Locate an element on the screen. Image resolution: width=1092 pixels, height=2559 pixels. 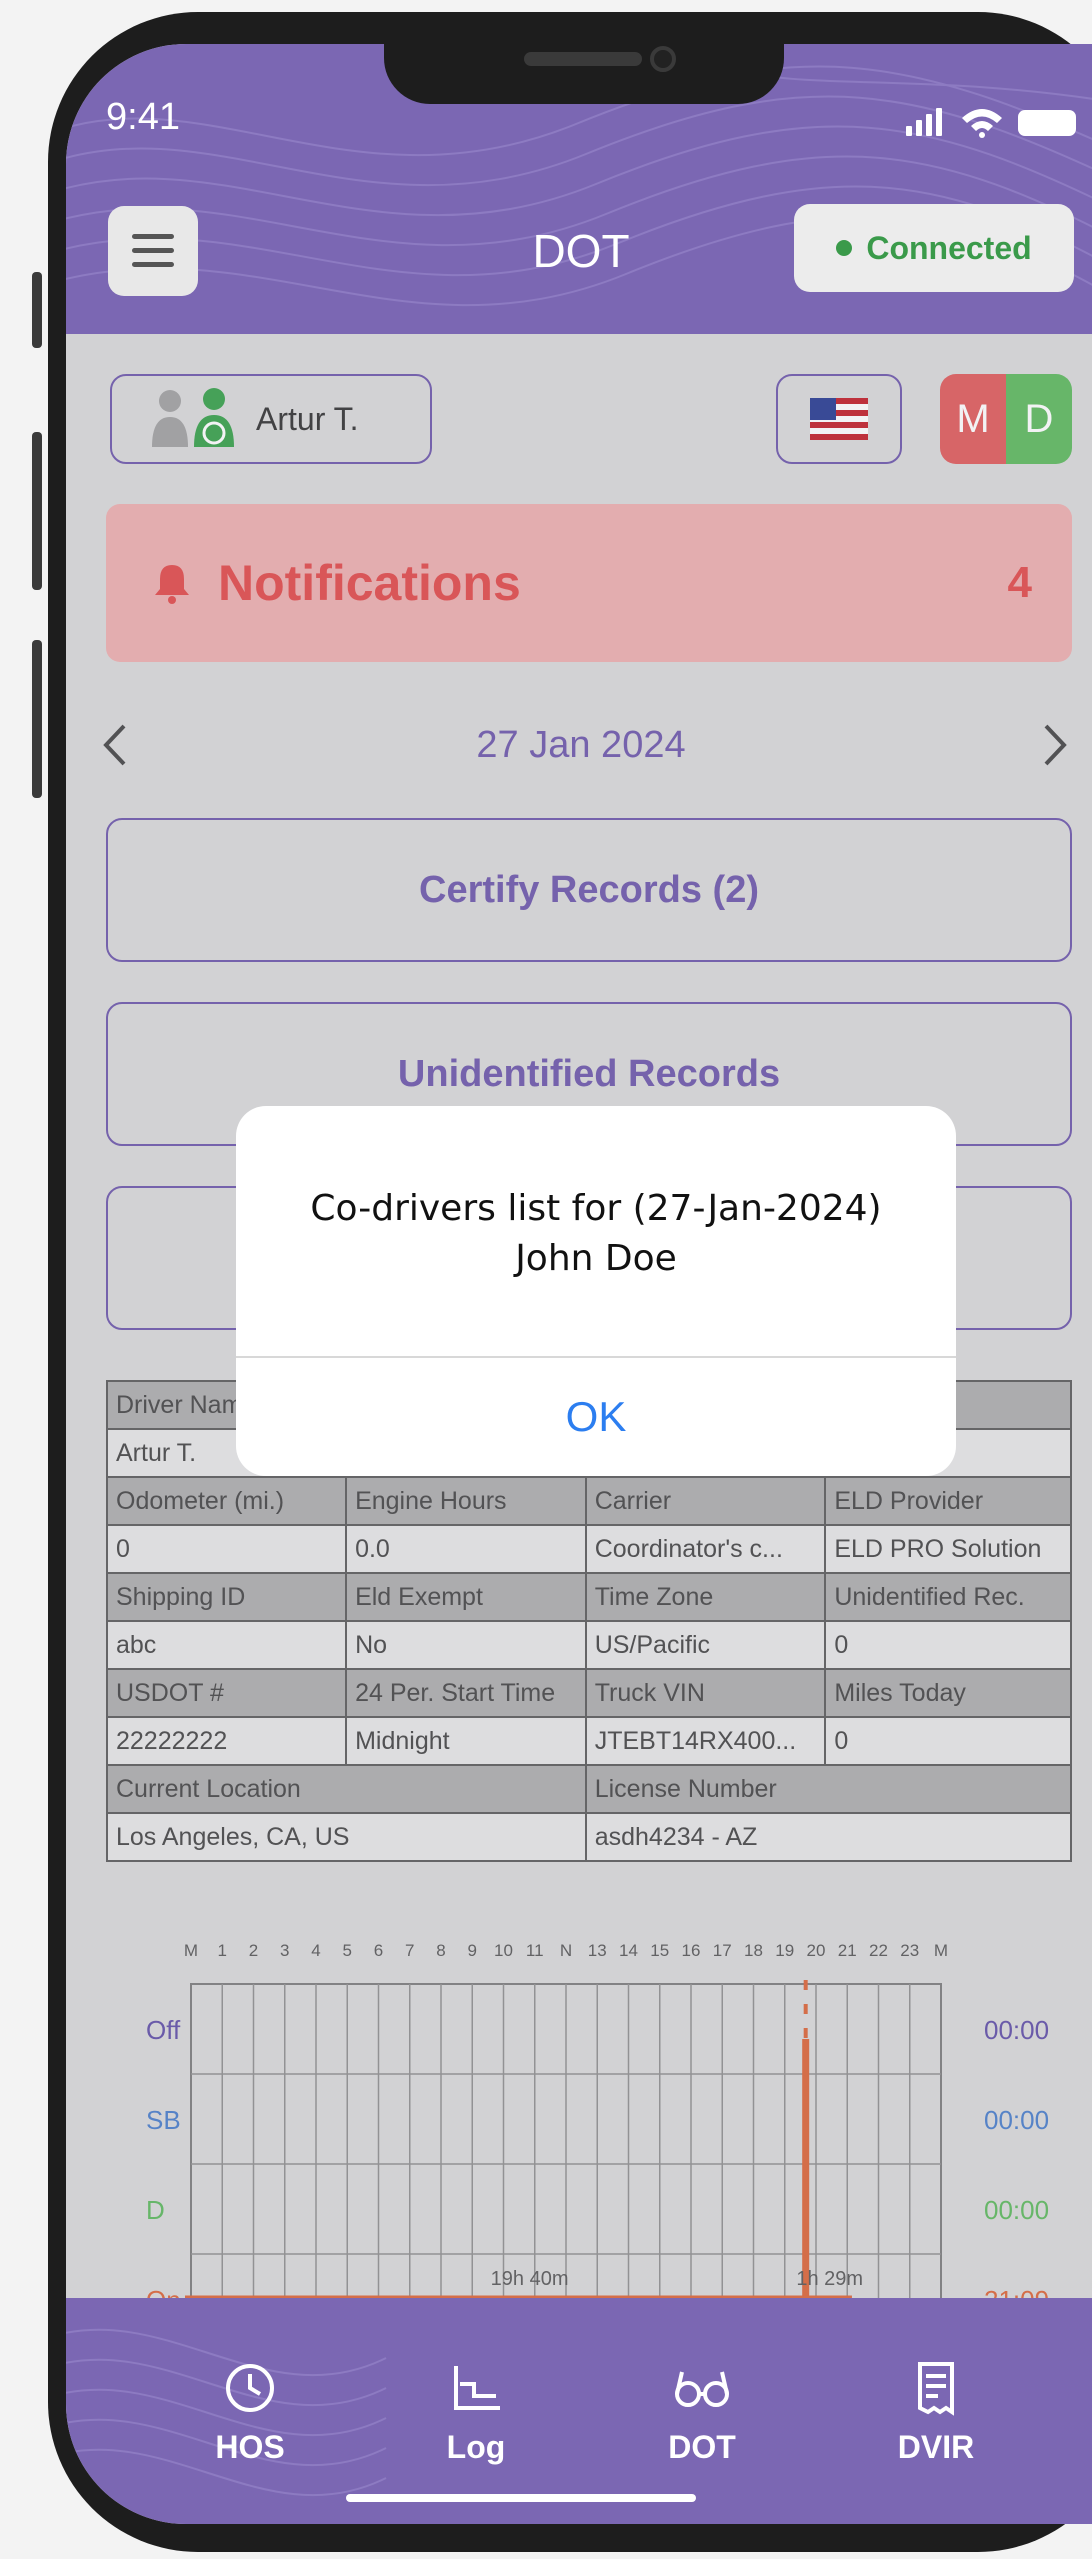
nav-label: HOS is located at coordinates (250, 2447).